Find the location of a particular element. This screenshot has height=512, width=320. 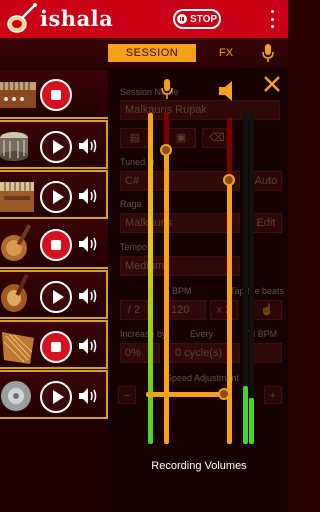

speaker-volume-icon is located at coordinates (225, 91).